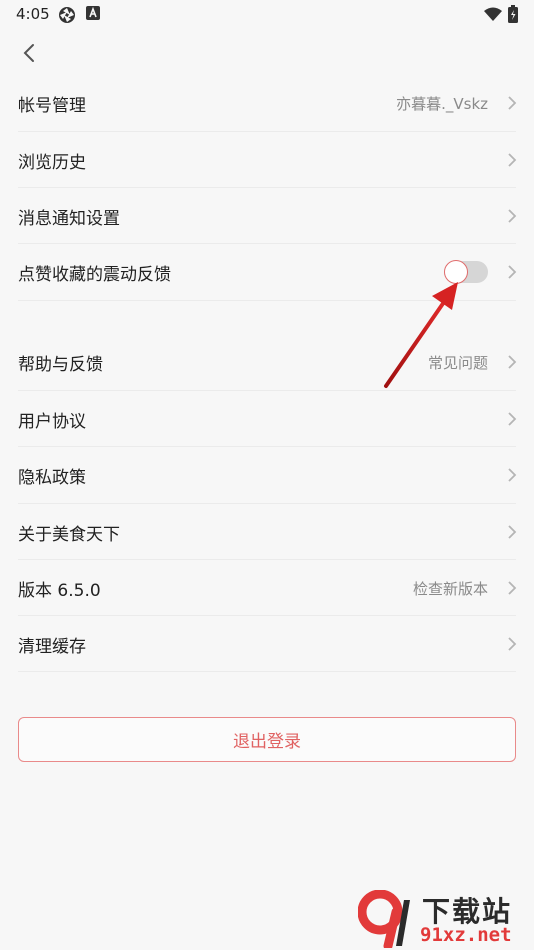 The width and height of the screenshot is (534, 950). Describe the element at coordinates (267, 588) in the screenshot. I see `settings-row-version: 版本 6.5.0 检查新版本` at that location.